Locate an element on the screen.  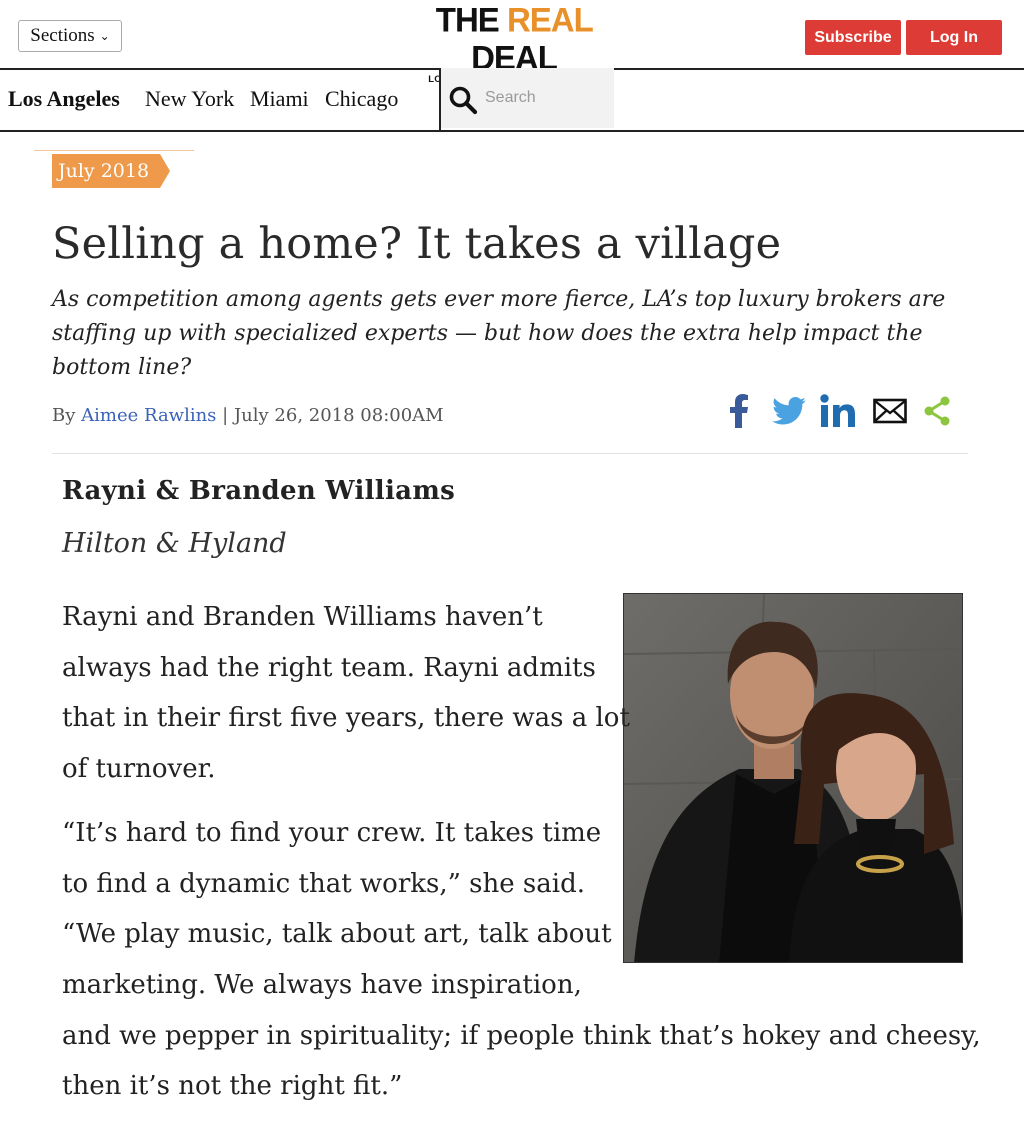
publish-date: July 26, 2018 08:00AM is located at coordinates (338, 415).